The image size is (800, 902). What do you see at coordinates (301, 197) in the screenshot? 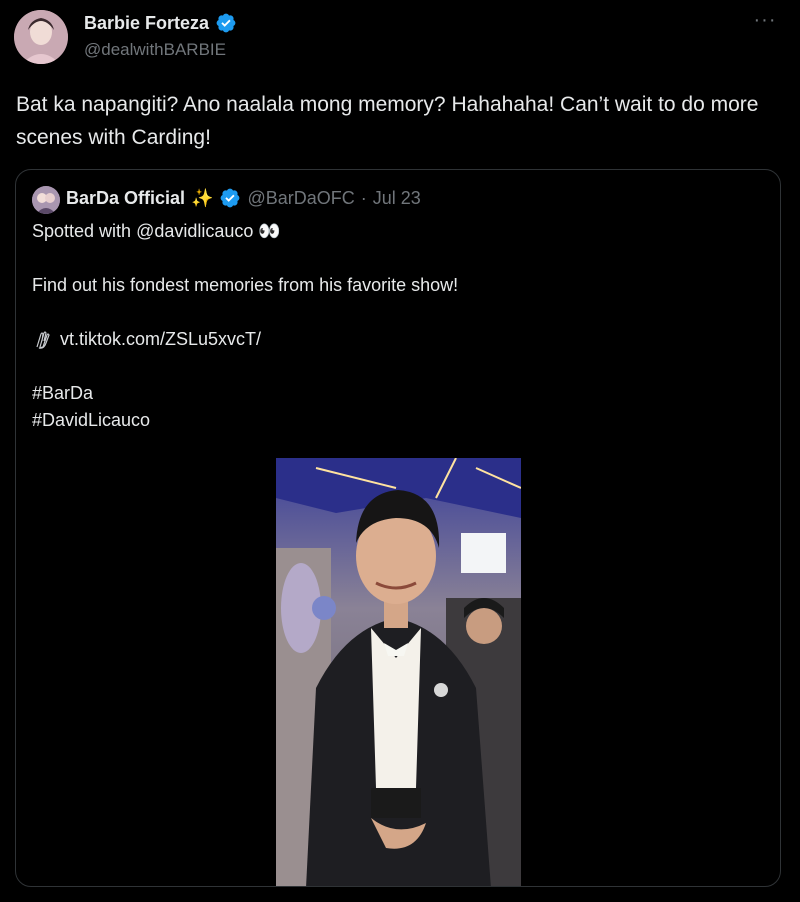
I see `quoted-author-handle: @BarDaOFC` at bounding box center [301, 197].